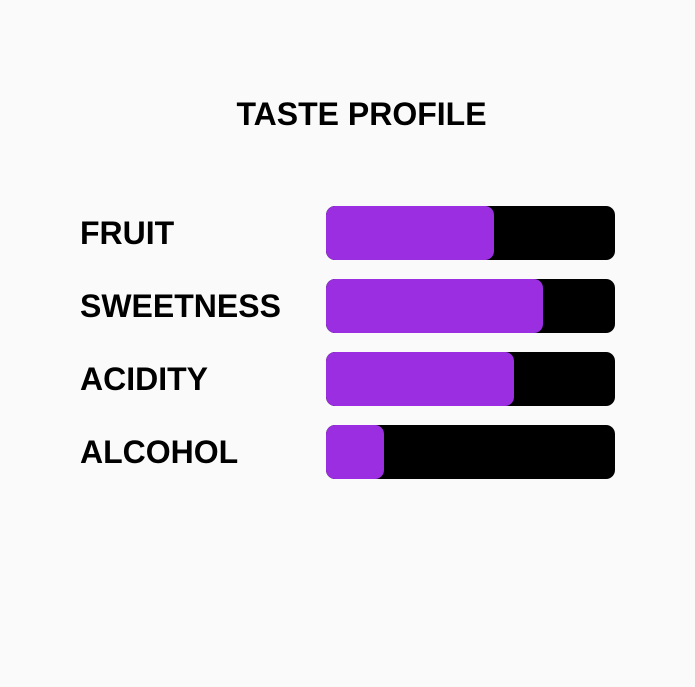 The width and height of the screenshot is (695, 687). What do you see at coordinates (144, 379) in the screenshot?
I see `bar-label: ACIDITY` at bounding box center [144, 379].